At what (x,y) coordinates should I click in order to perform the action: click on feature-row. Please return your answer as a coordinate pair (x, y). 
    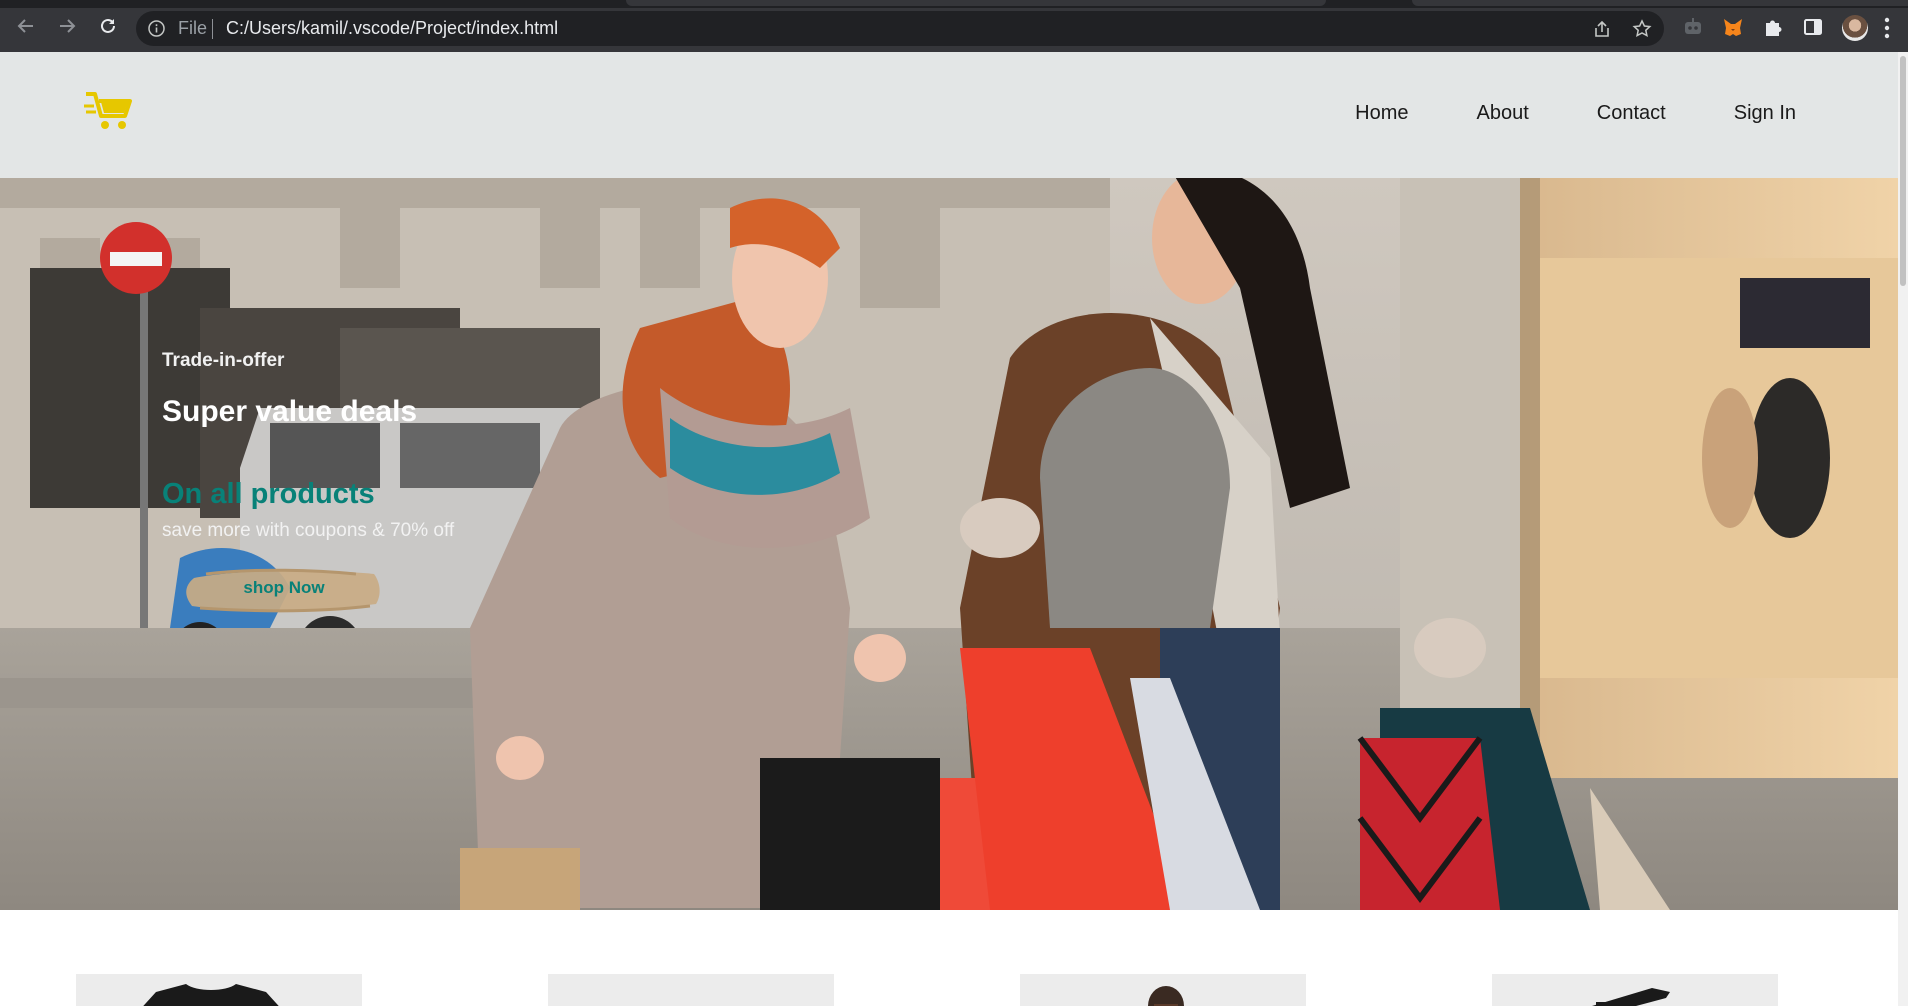
    Looking at the image, I should click on (949, 990).